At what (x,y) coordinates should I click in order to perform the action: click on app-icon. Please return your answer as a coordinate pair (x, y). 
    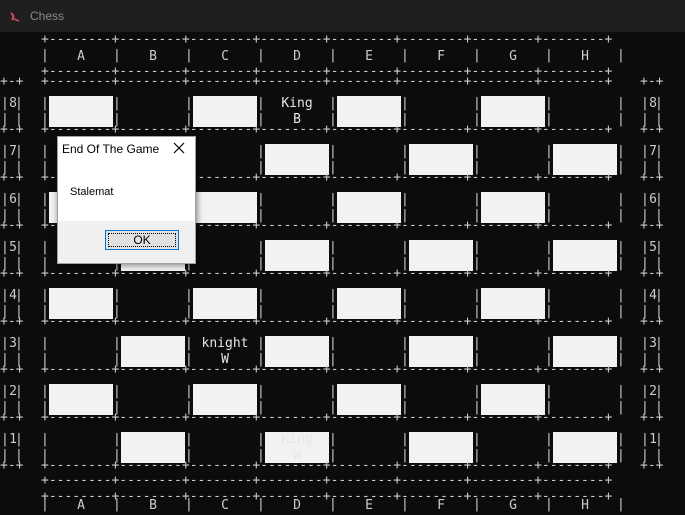
    Looking at the image, I should click on (15, 17).